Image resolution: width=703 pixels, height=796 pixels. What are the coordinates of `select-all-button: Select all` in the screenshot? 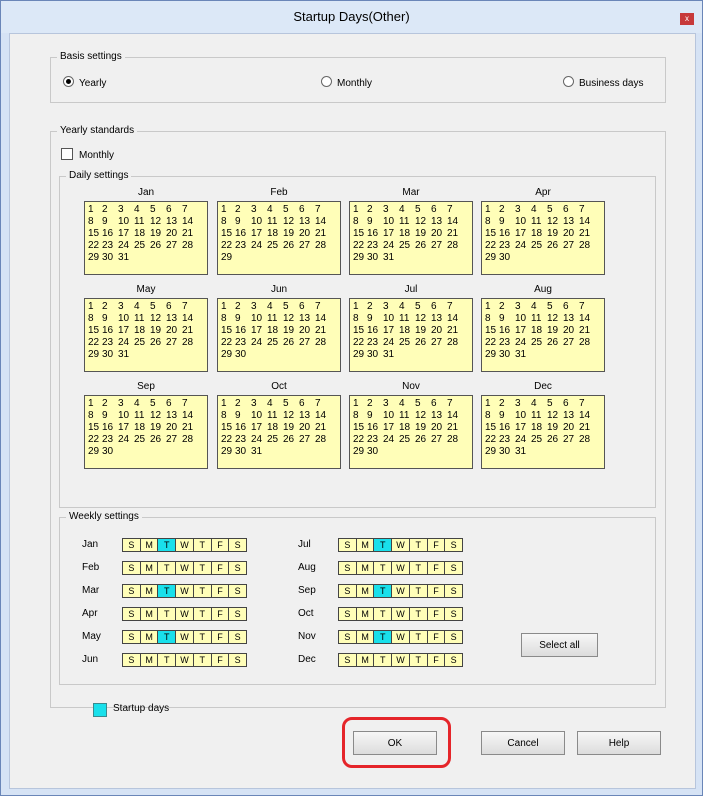 It's located at (559, 645).